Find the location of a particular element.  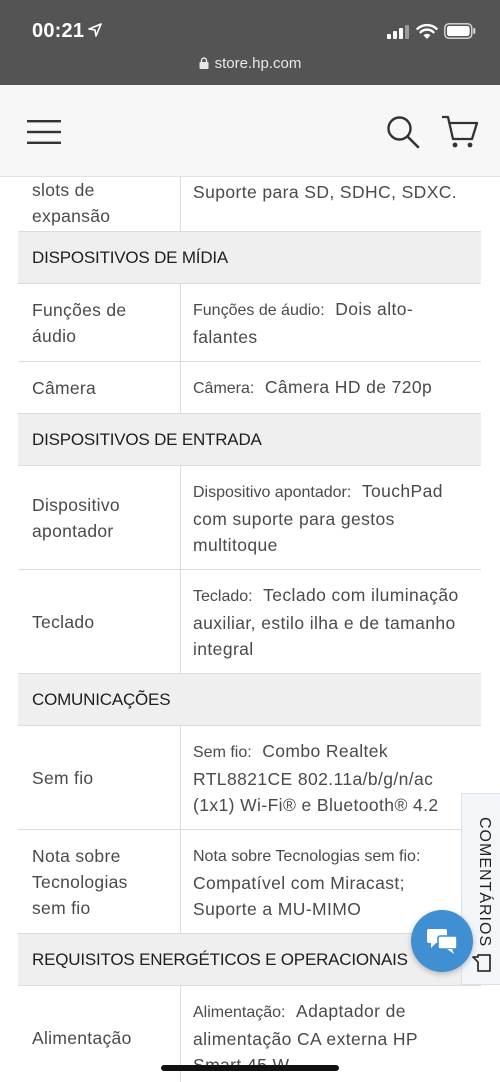

spec-key: Alimentação is located at coordinates (99, 1034).